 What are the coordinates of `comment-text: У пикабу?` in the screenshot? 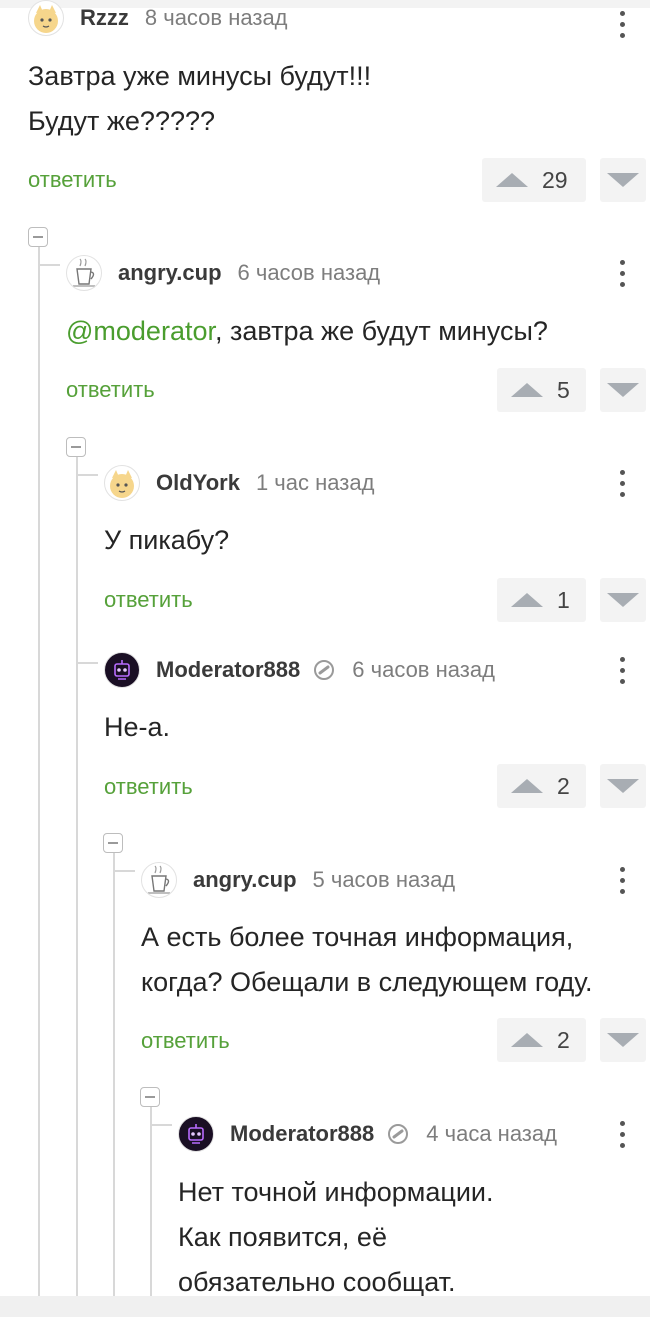 It's located at (166, 540).